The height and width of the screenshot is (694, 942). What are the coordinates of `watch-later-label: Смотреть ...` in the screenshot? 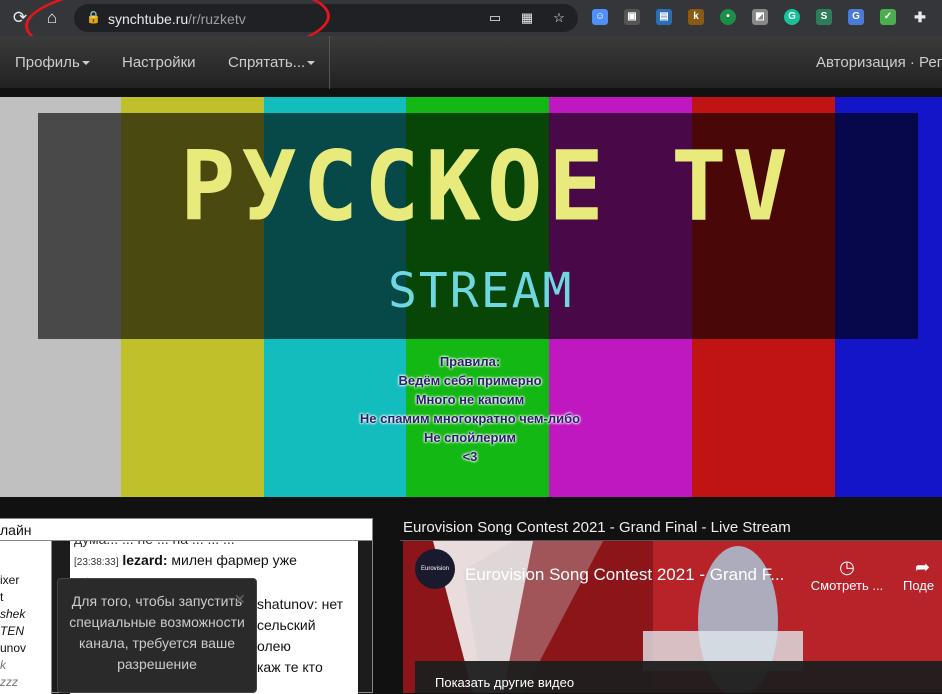 It's located at (847, 585).